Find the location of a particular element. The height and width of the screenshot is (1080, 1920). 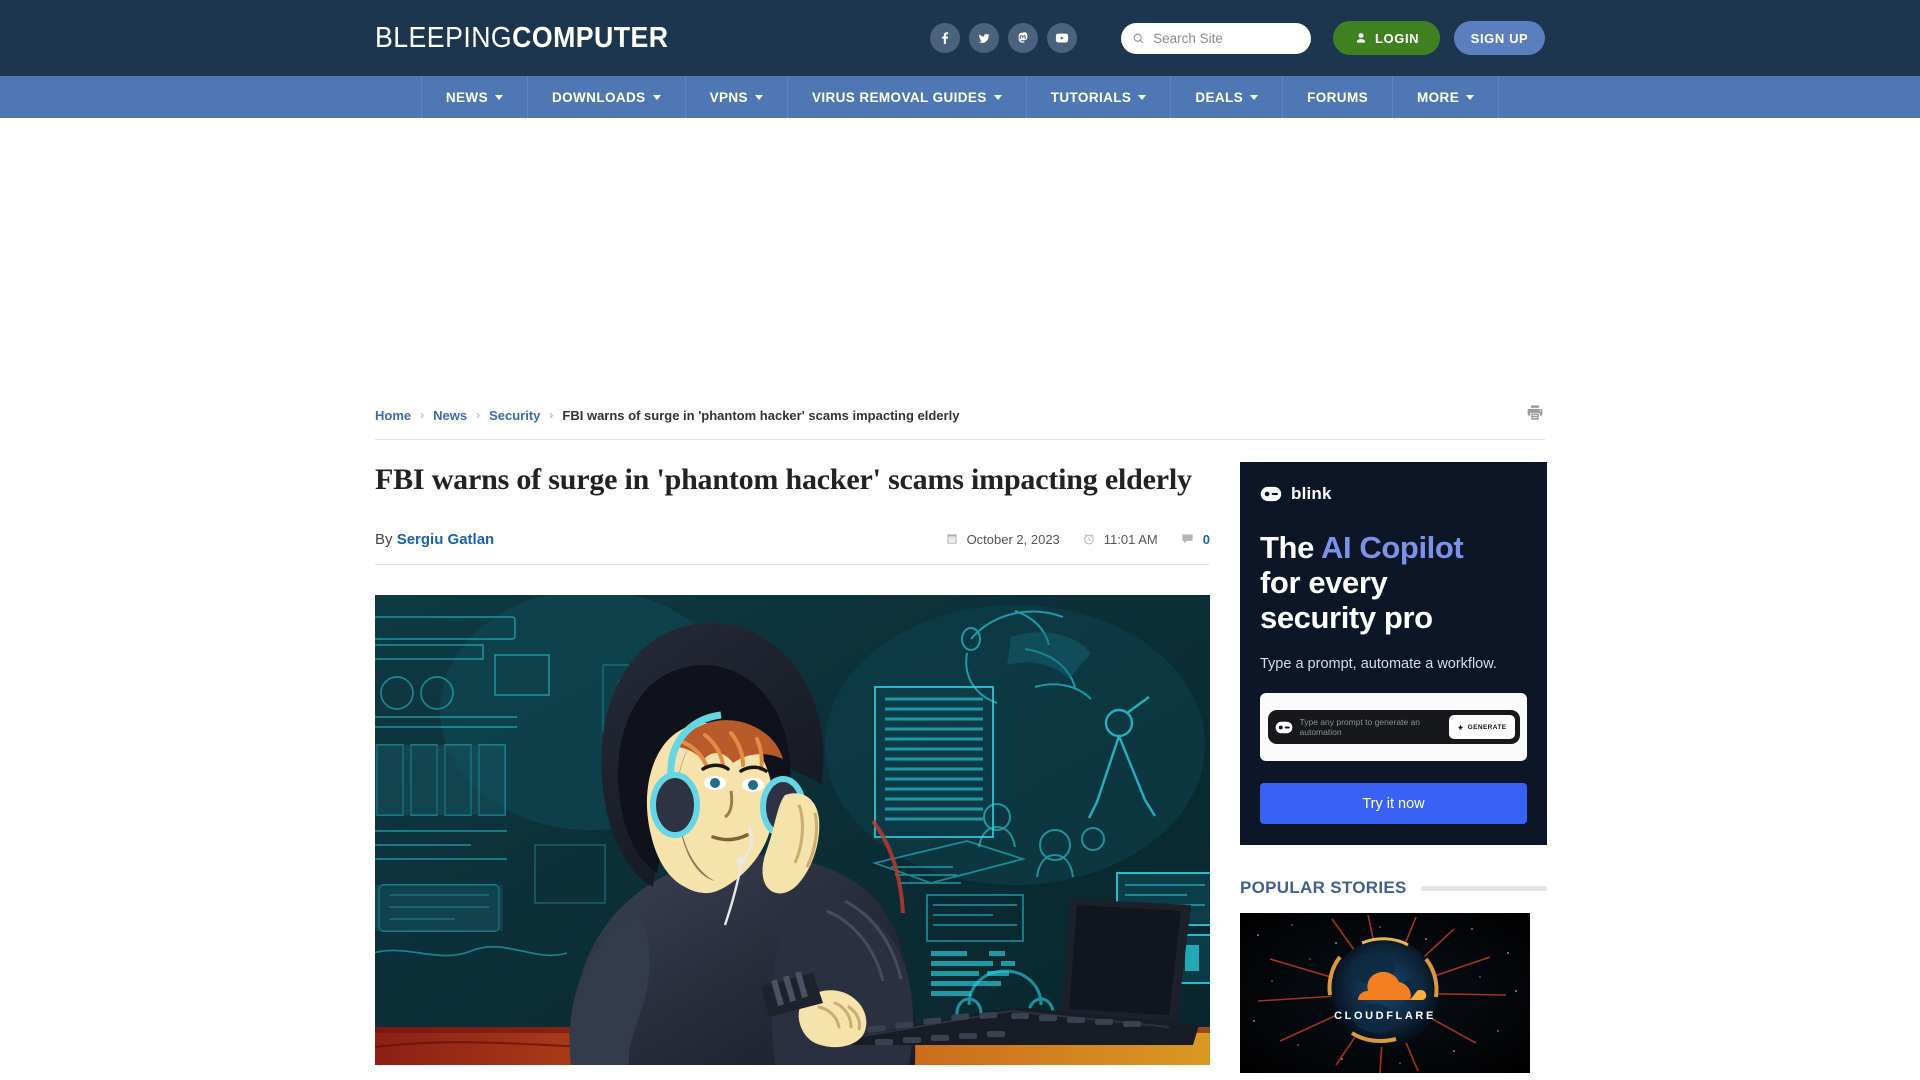

blink-robot-icon-small is located at coordinates (1283, 727).